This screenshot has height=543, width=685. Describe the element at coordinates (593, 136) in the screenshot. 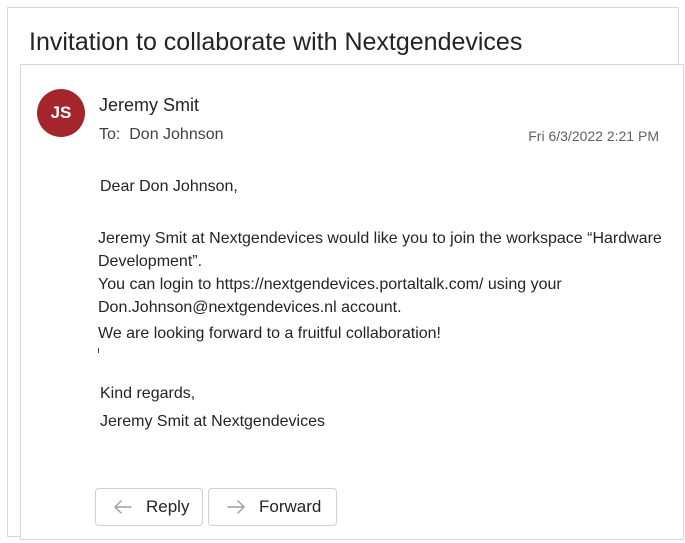

I see `message-date: Fri 6/3/2022 2:21 PM` at that location.